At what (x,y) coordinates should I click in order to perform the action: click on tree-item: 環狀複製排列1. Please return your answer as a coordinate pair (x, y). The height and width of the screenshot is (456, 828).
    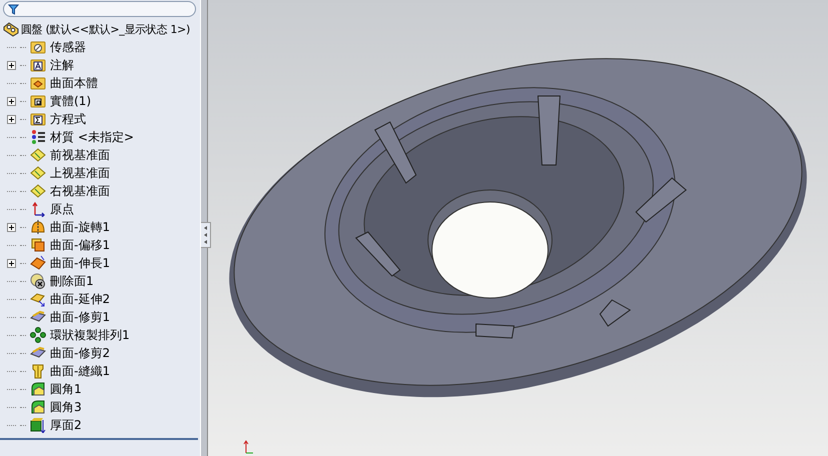
    Looking at the image, I should click on (101, 335).